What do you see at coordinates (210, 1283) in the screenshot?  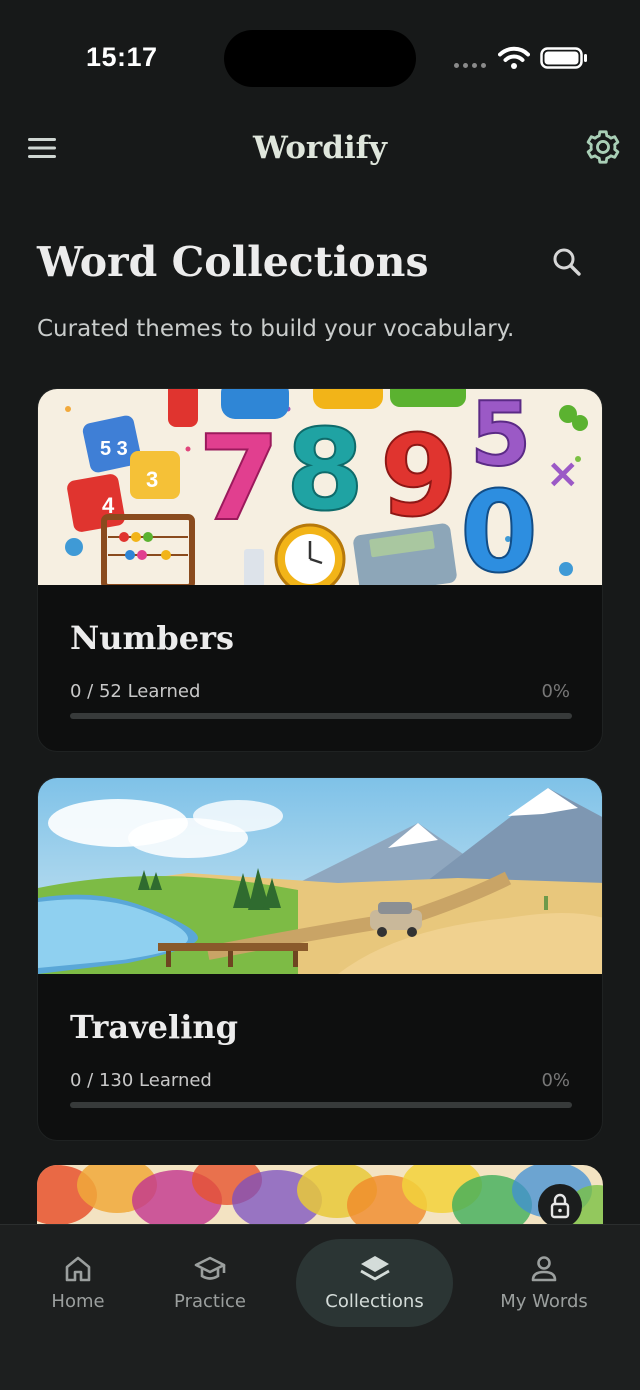 I see `nav-practice: Practice` at bounding box center [210, 1283].